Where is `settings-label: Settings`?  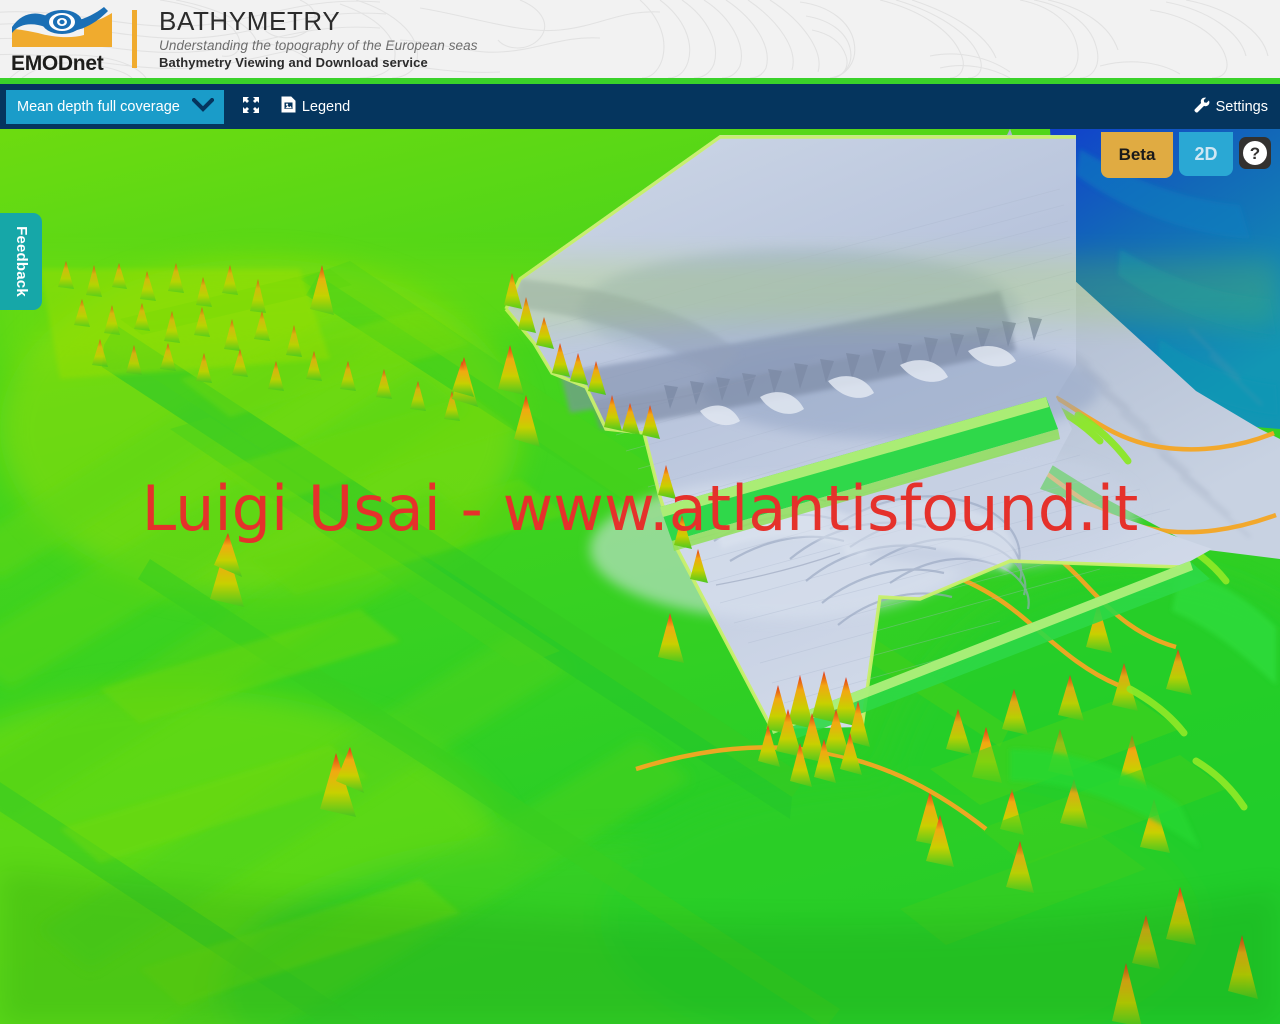 settings-label: Settings is located at coordinates (1241, 106).